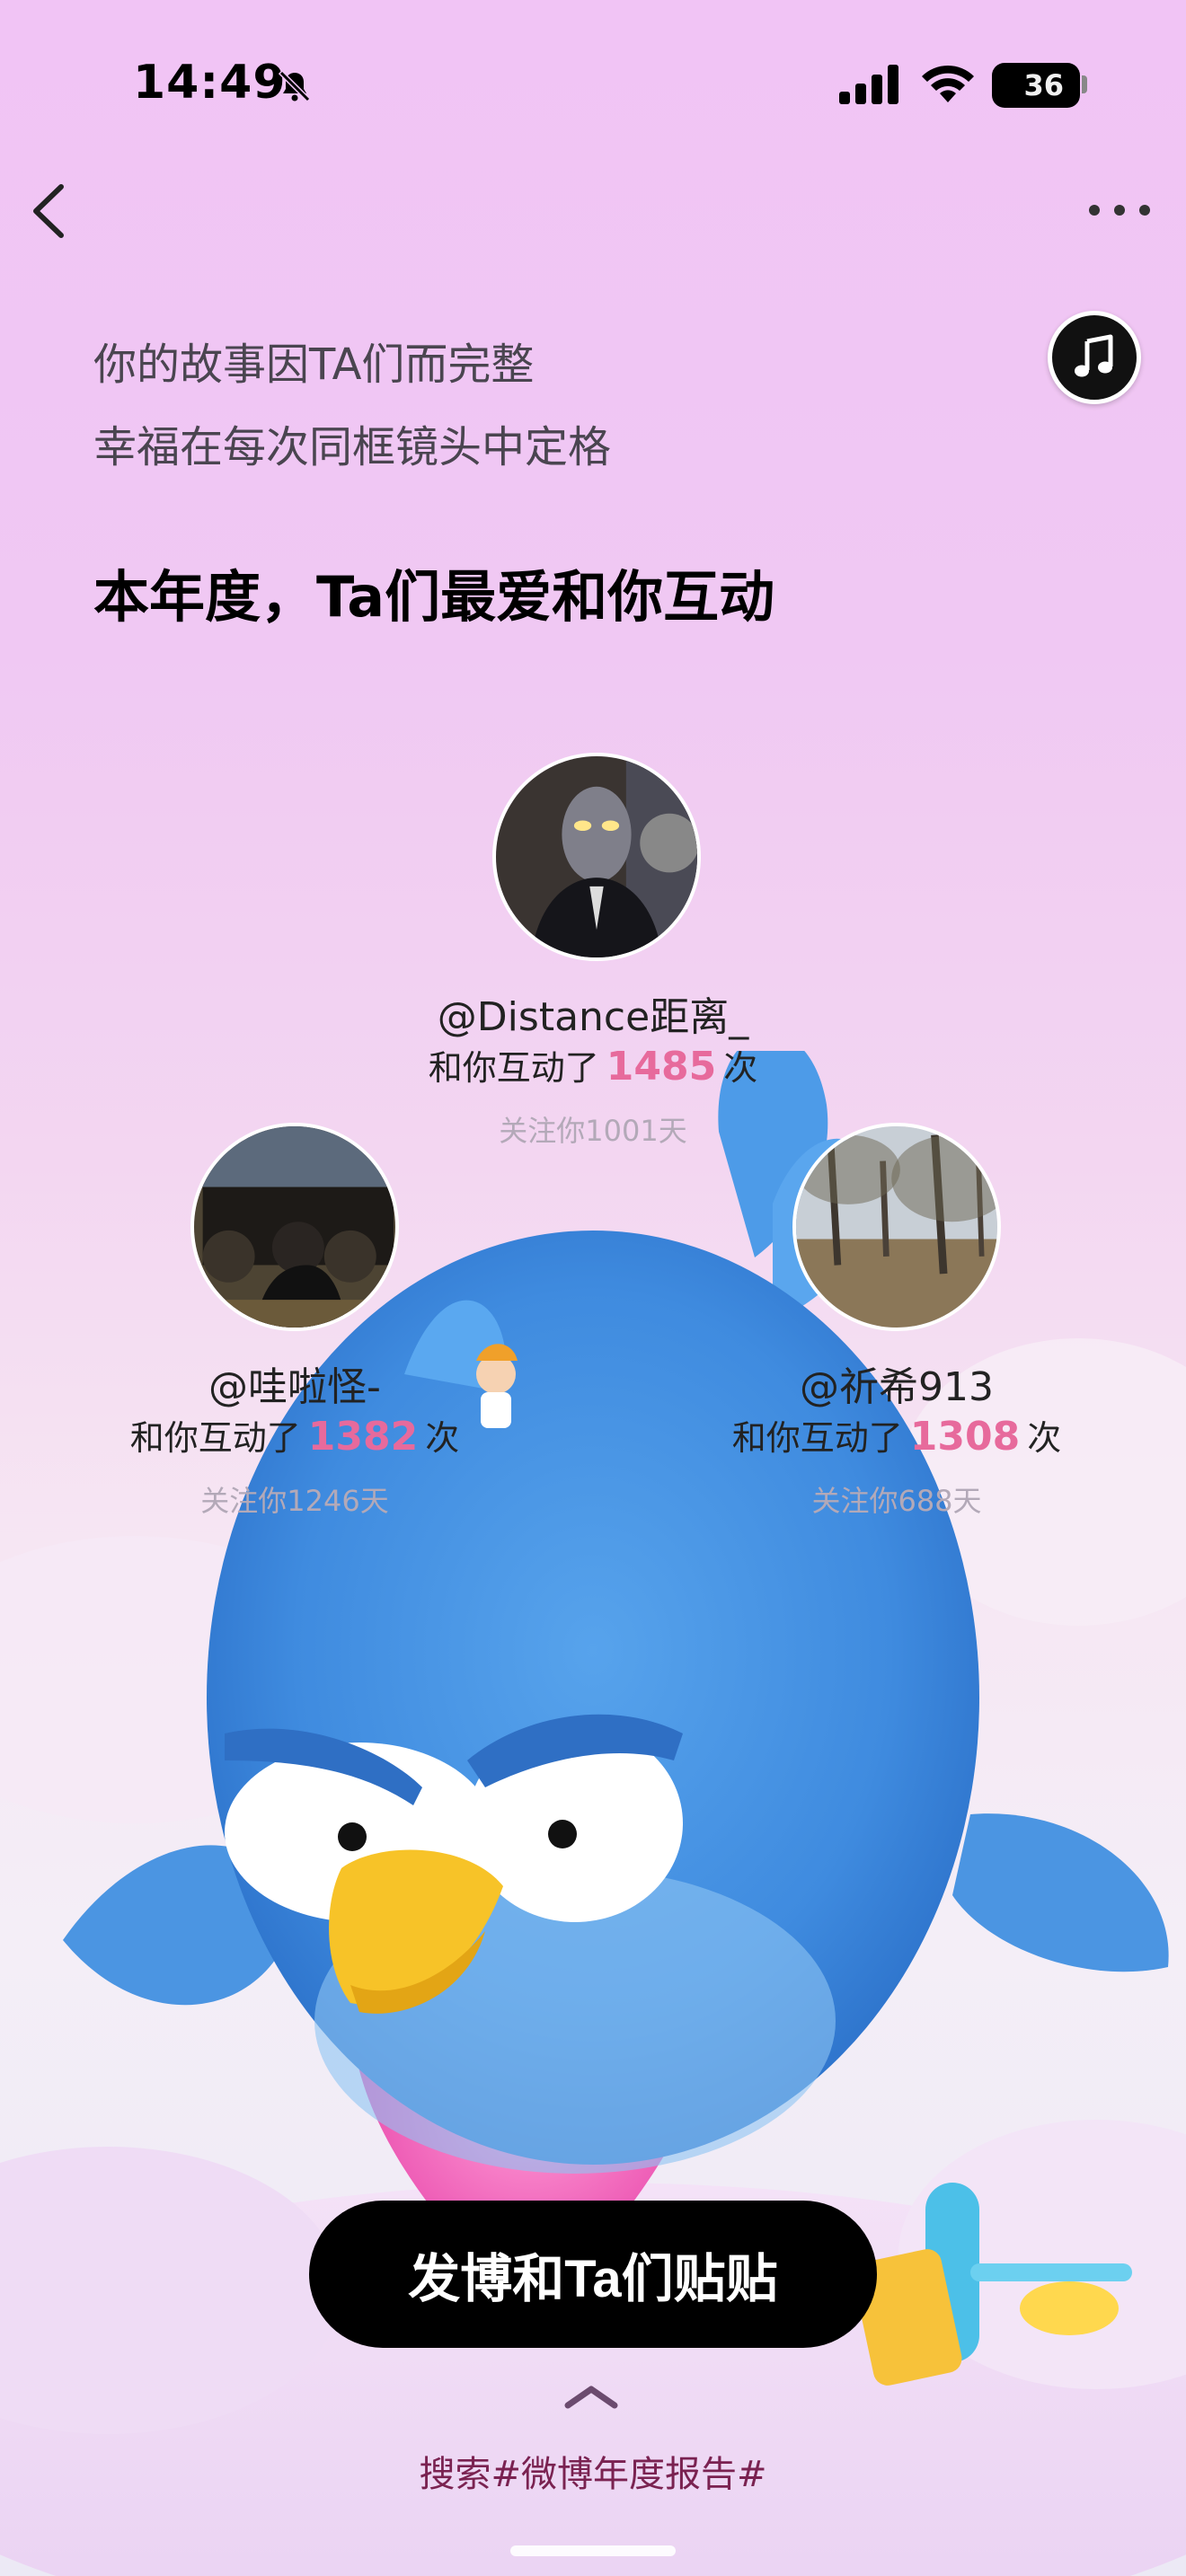 This screenshot has height=2576, width=1186. What do you see at coordinates (593, 1131) in the screenshot?
I see `friend-1-follow-days: 关注你1001天` at bounding box center [593, 1131].